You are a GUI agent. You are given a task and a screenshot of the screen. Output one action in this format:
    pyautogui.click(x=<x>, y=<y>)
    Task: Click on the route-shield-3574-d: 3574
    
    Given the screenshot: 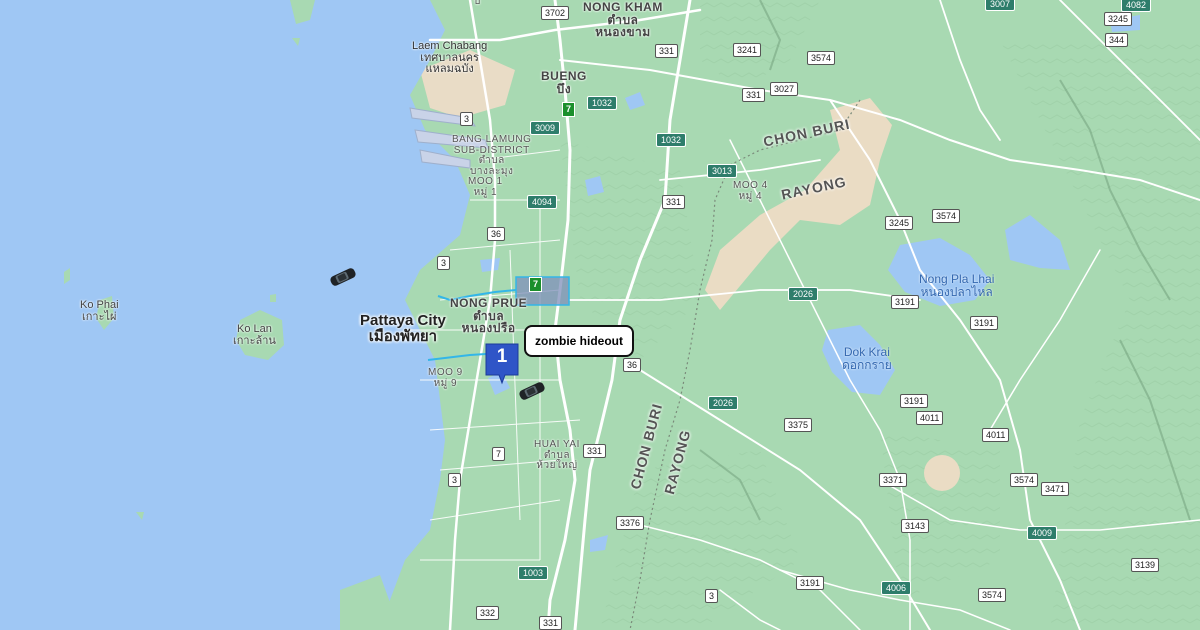 What is the action you would take?
    pyautogui.click(x=992, y=595)
    